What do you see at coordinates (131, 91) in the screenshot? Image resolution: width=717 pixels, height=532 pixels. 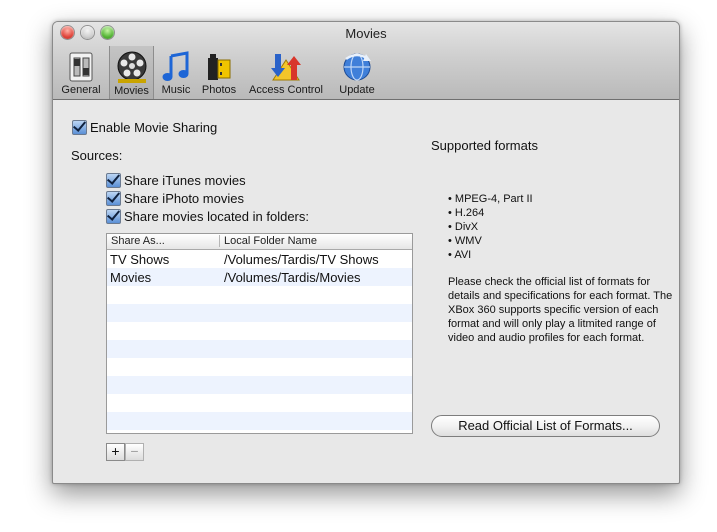 I see `toolbar-label-movies: Movies` at bounding box center [131, 91].